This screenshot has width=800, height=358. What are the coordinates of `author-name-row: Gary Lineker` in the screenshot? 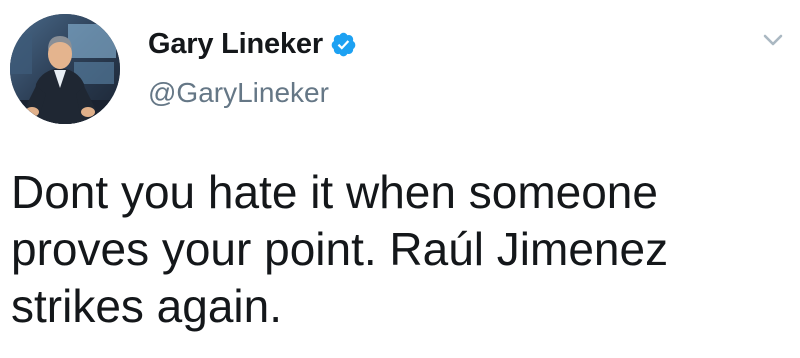 It's located at (252, 44).